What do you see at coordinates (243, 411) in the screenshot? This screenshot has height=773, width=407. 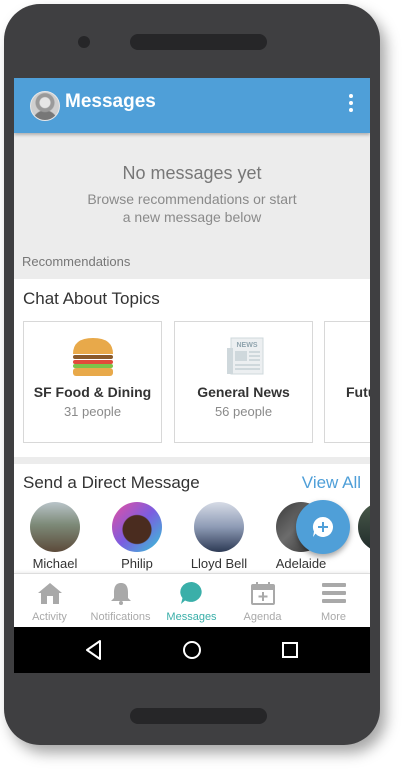 I see `topic-count: 56 people` at bounding box center [243, 411].